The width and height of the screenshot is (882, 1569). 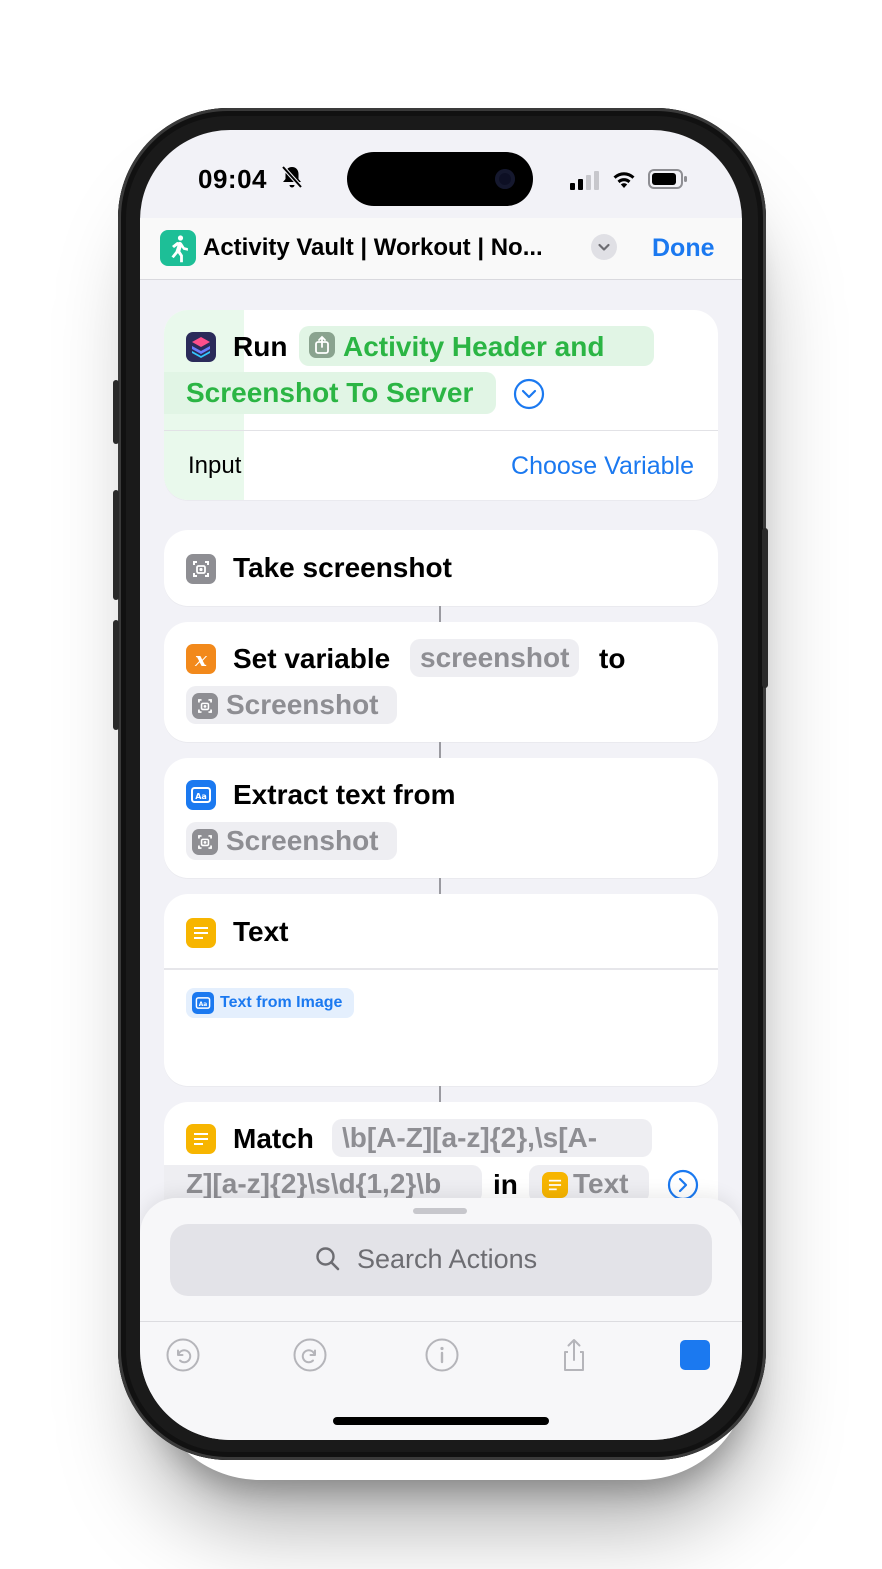 What do you see at coordinates (442, 1355) in the screenshot?
I see `info-icon` at bounding box center [442, 1355].